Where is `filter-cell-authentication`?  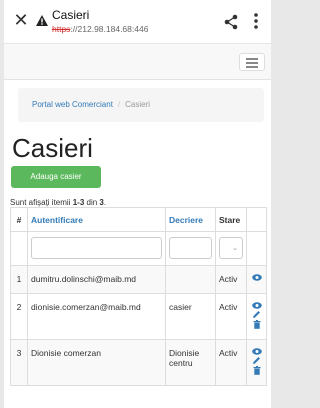
filter-cell-authentication is located at coordinates (96, 248).